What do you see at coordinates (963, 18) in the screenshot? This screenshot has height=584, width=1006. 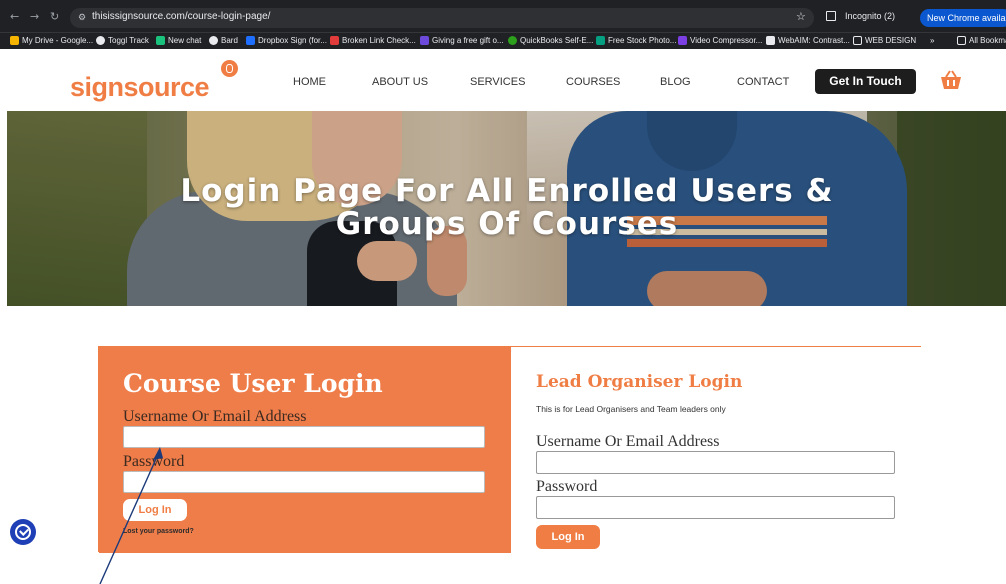 I see `chrome-update-button: New Chrome available` at bounding box center [963, 18].